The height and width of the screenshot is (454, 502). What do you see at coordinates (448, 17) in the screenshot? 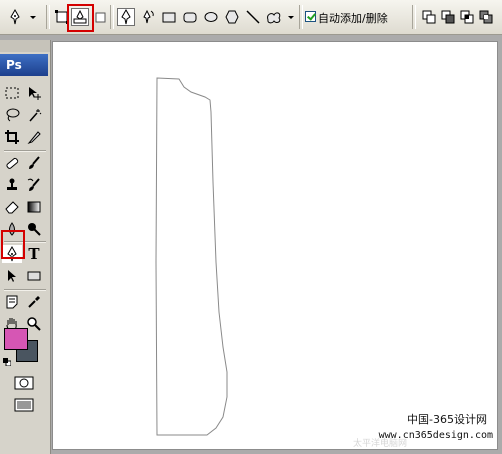
I see `subtract-from-path-area-icon` at bounding box center [448, 17].